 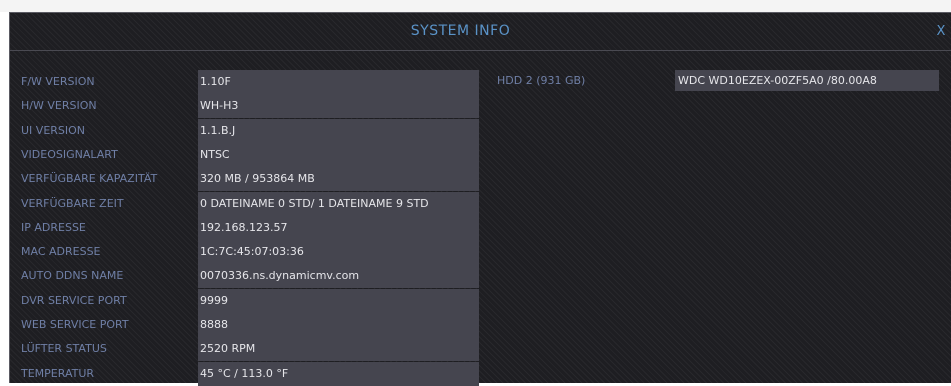 I want to click on info-row-value: NTSC, so click(x=338, y=154).